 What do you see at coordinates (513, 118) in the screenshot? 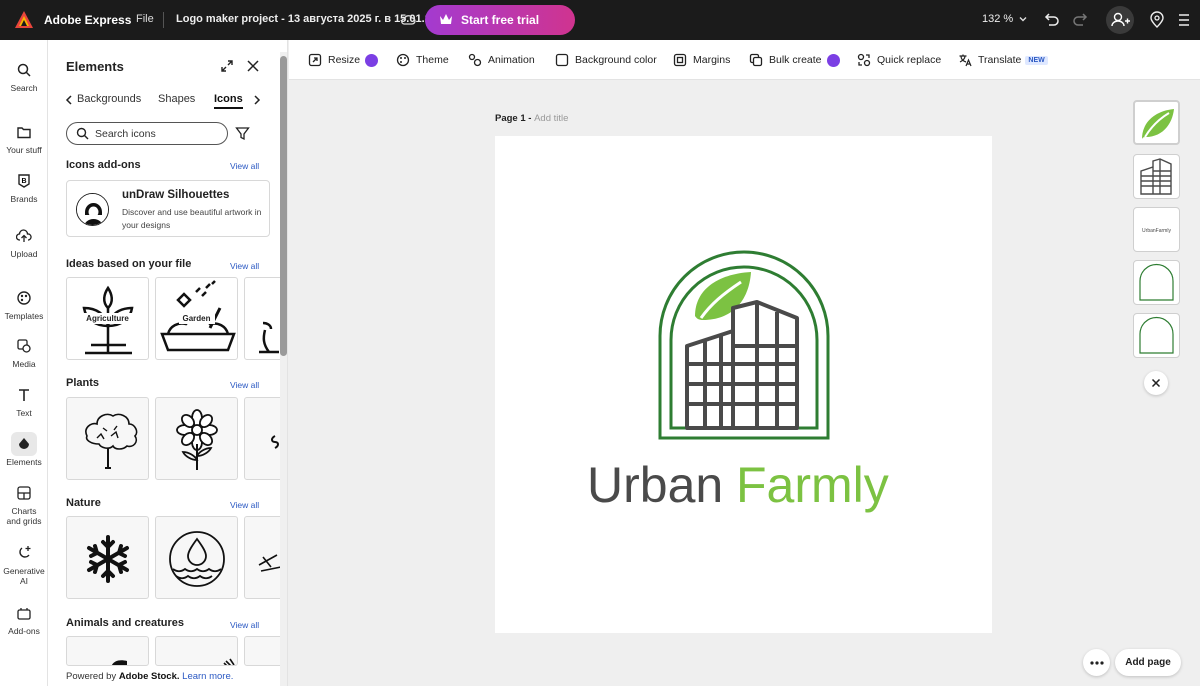
I see `page-number: Page 1 -` at bounding box center [513, 118].